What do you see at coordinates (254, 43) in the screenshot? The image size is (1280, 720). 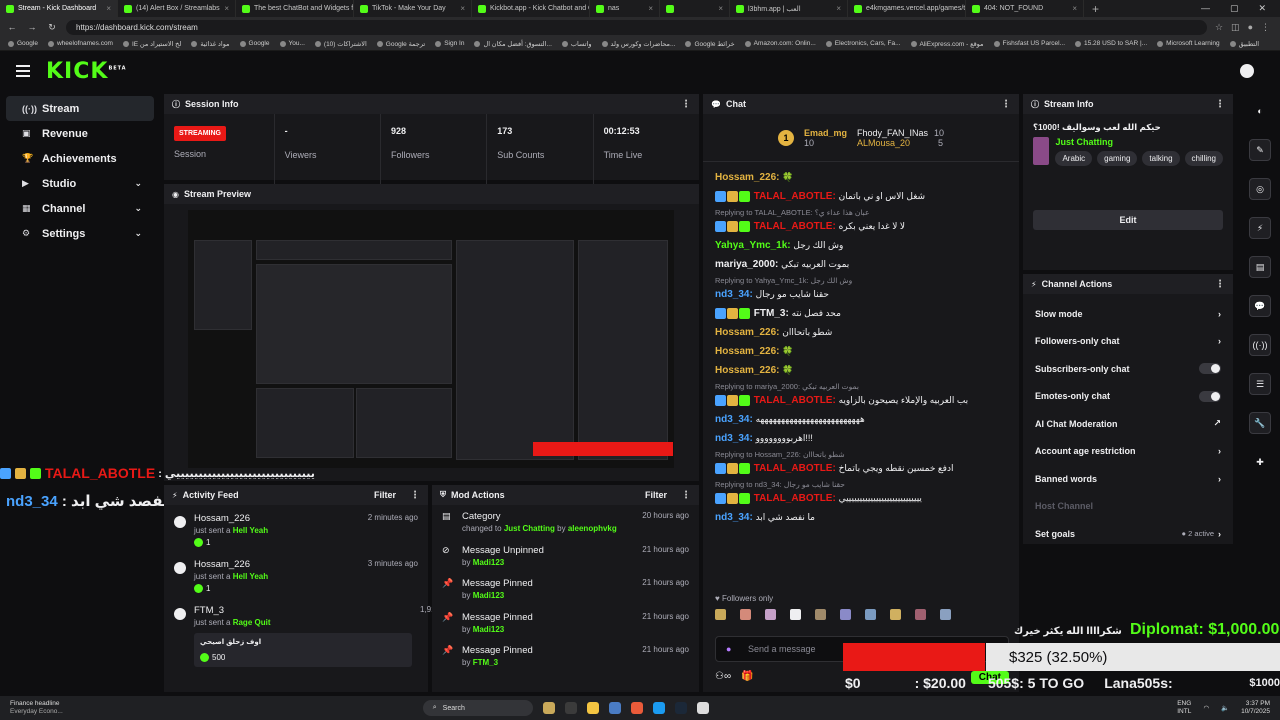 I see `bookmark-item: Google` at bounding box center [254, 43].